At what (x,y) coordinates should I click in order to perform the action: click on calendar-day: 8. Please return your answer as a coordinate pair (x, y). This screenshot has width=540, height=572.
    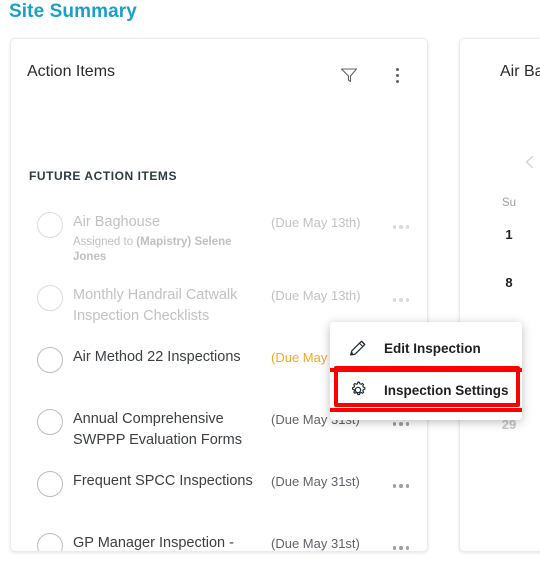
    Looking at the image, I should click on (509, 282).